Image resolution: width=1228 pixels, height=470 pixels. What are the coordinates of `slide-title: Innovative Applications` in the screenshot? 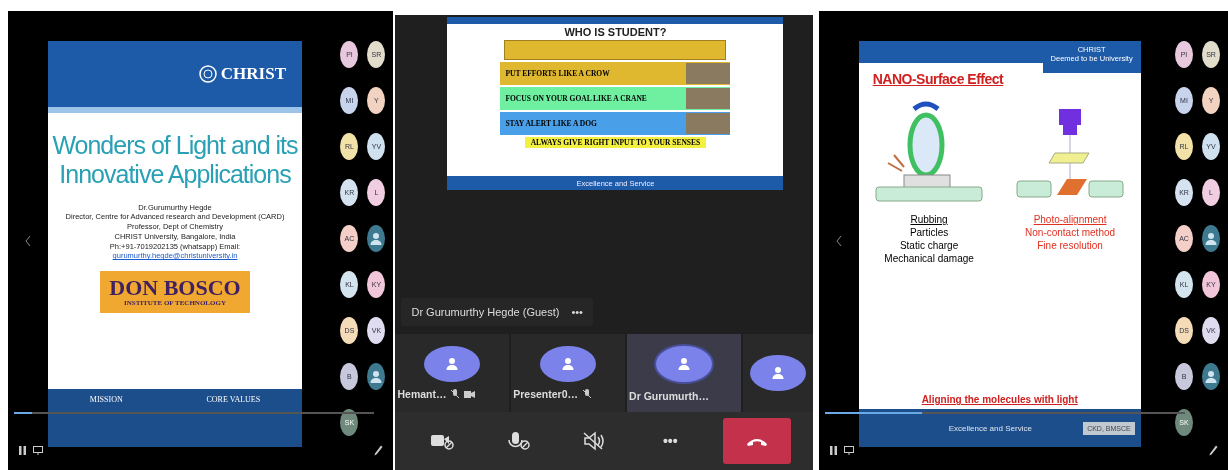 It's located at (175, 174).